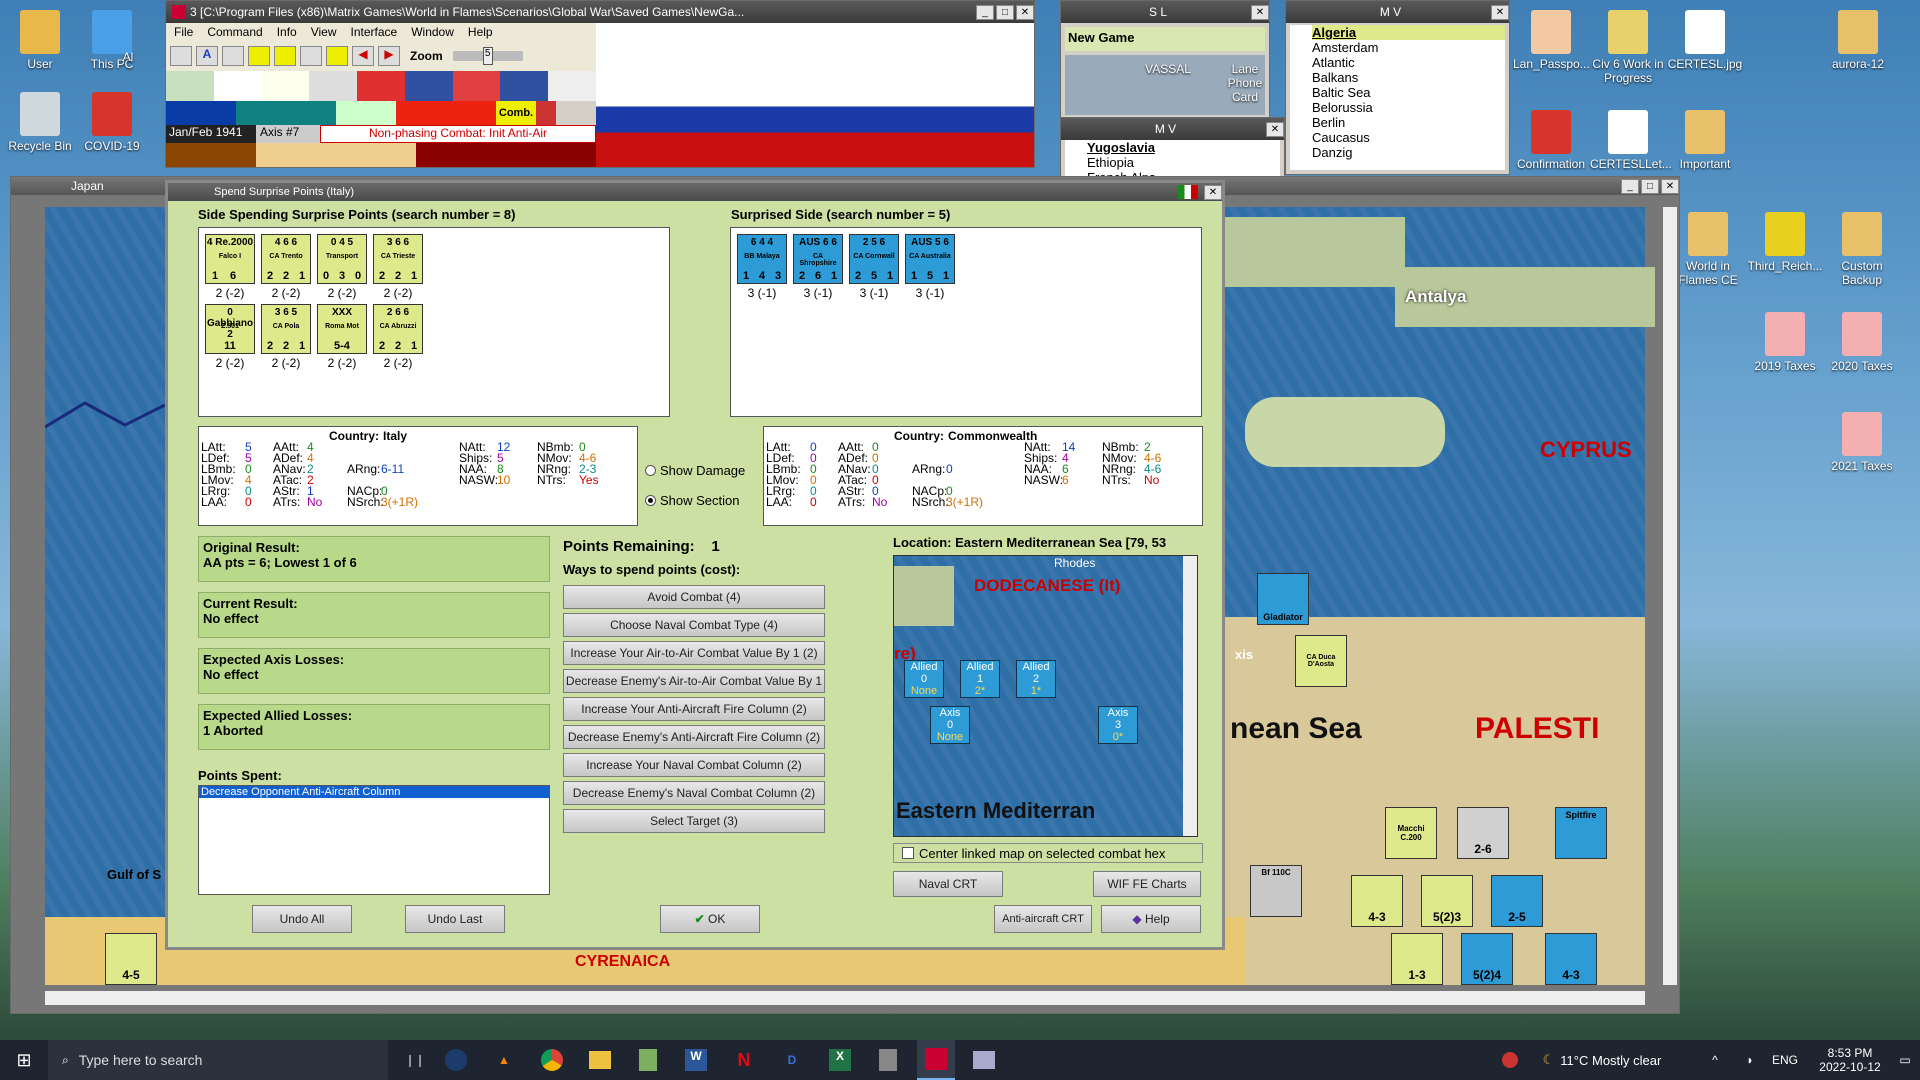 This screenshot has height=1080, width=1920. Describe the element at coordinates (1510, 1060) in the screenshot. I see `notification-badge-icon` at that location.